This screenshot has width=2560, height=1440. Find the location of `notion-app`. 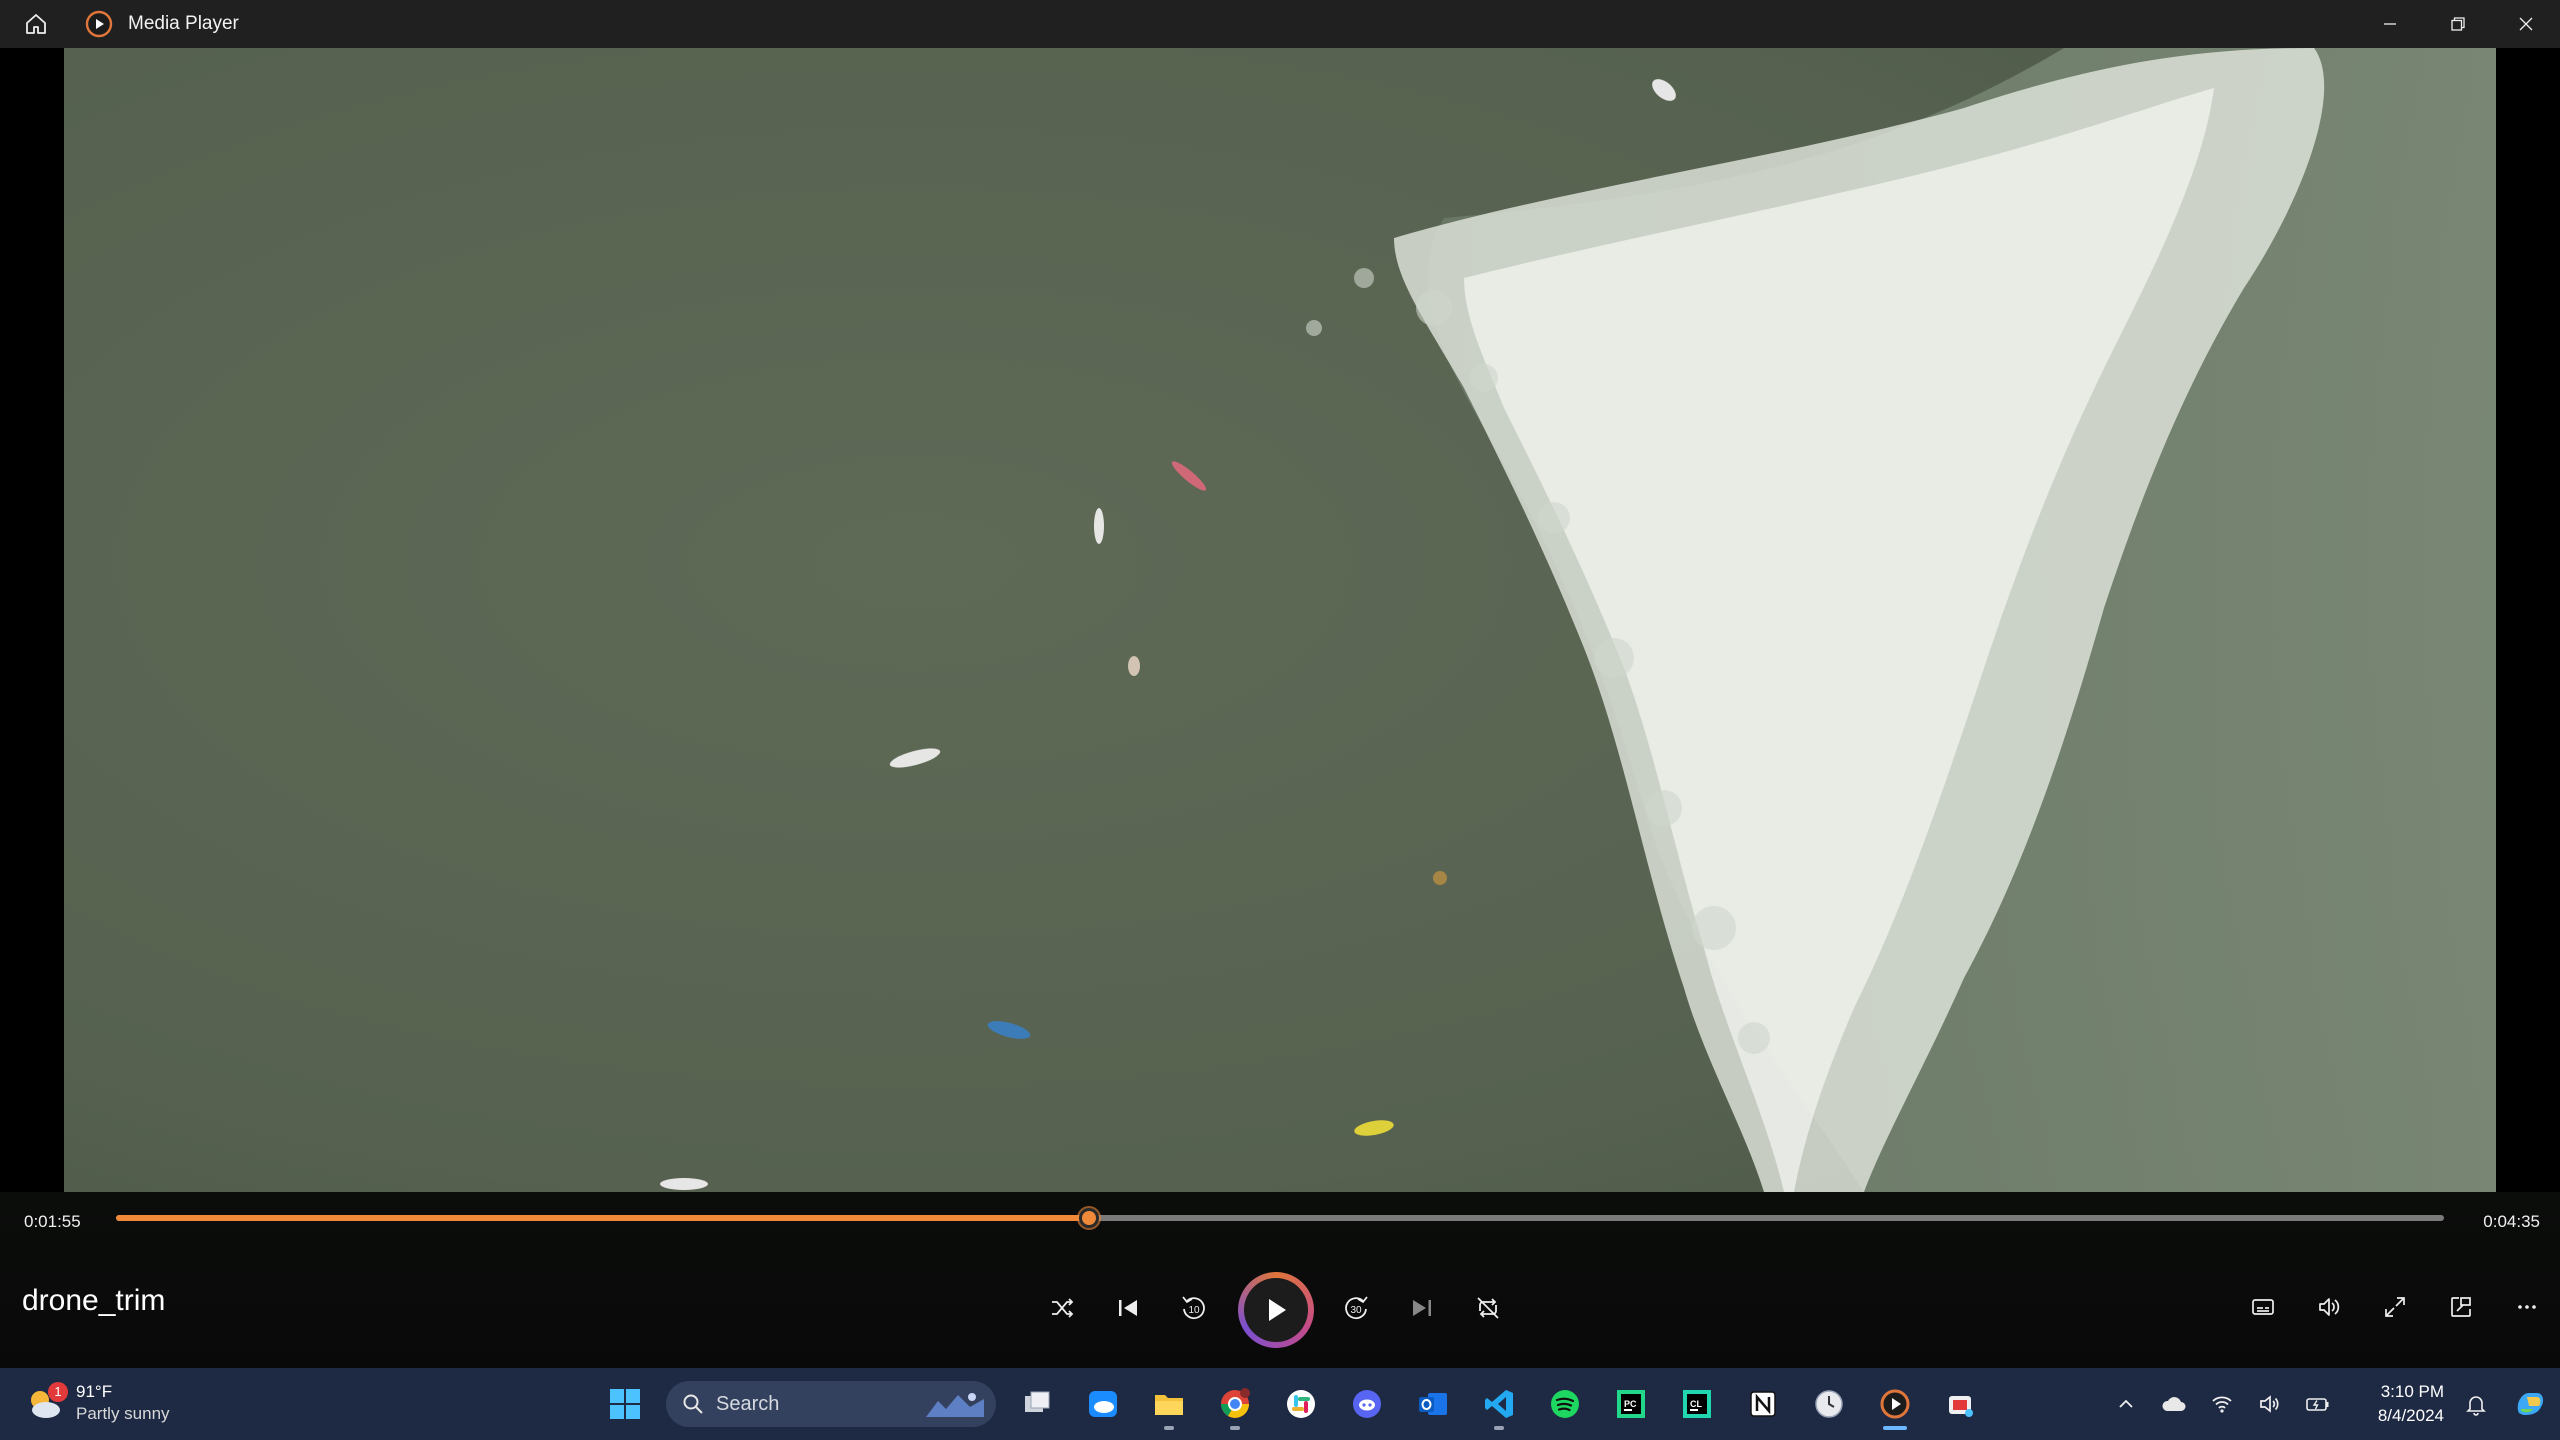

notion-app is located at coordinates (1763, 1404).